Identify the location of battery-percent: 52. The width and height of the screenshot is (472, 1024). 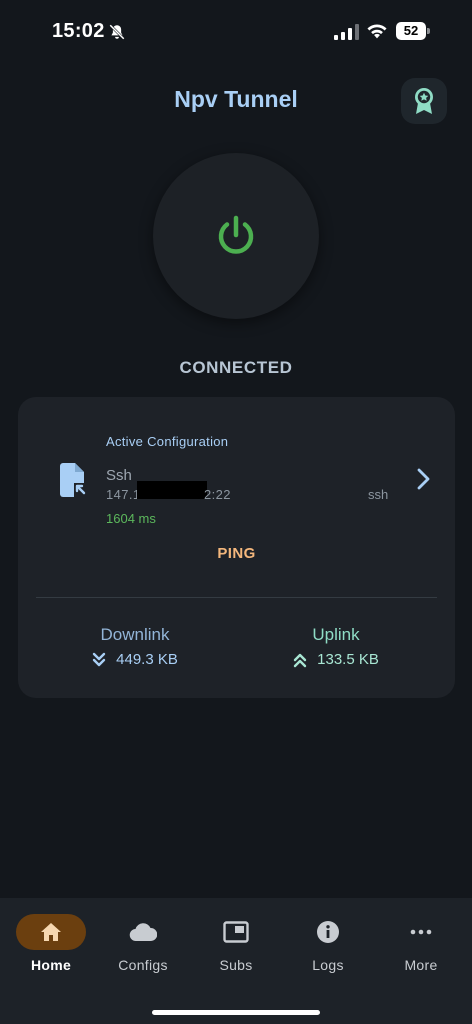
(411, 30).